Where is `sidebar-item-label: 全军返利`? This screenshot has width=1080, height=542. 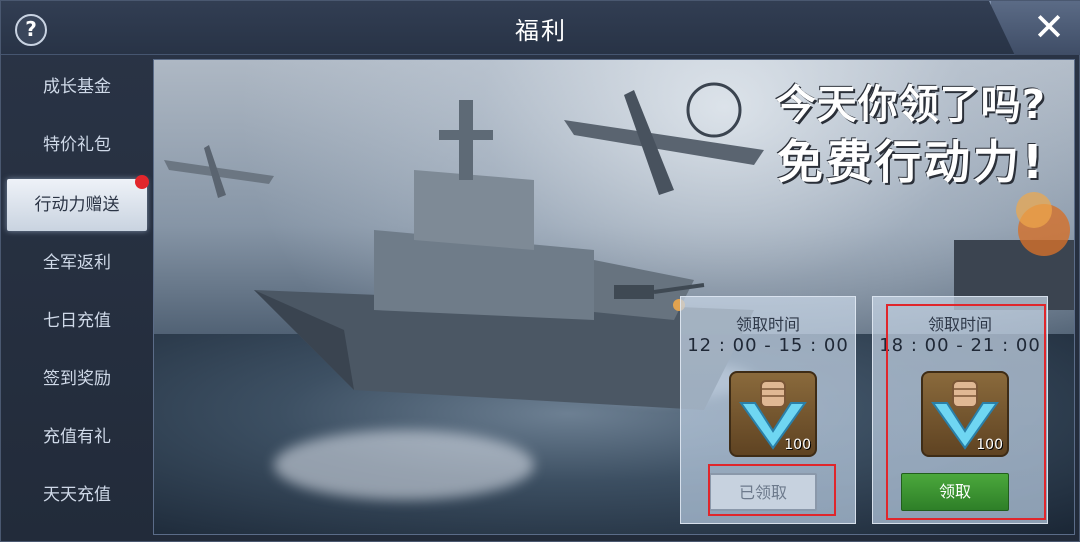
sidebar-item-label: 全军返利 is located at coordinates (77, 263).